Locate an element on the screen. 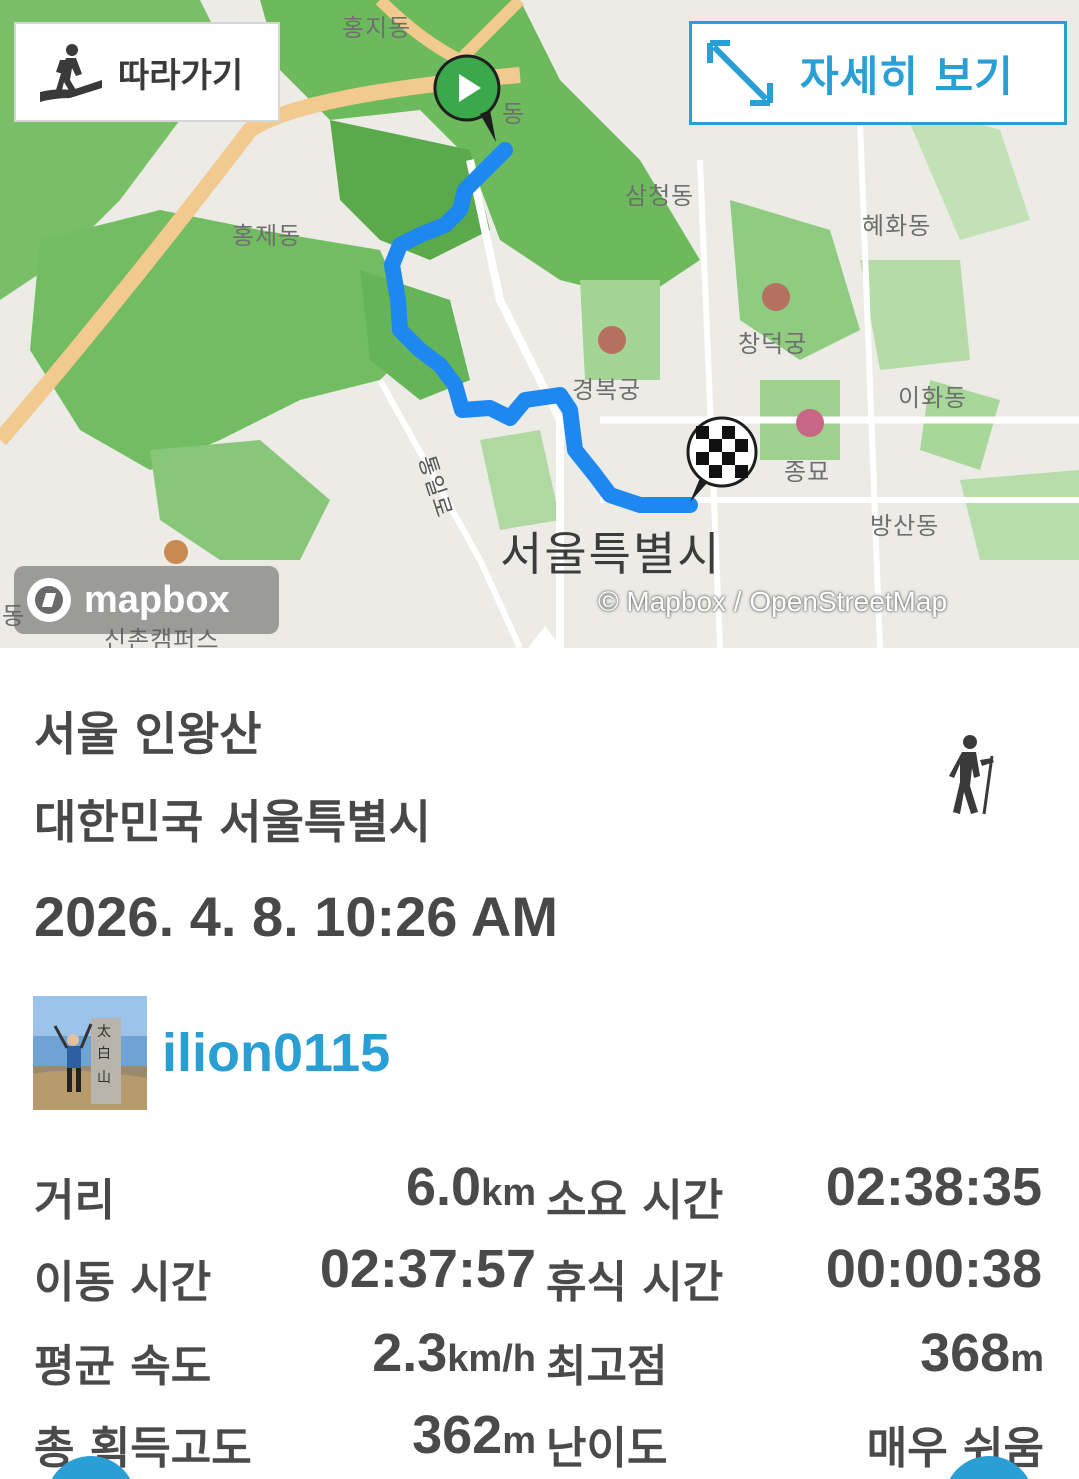 Image resolution: width=1079 pixels, height=1479 pixels. max-elevation-label: 최고점 is located at coordinates (607, 1366).